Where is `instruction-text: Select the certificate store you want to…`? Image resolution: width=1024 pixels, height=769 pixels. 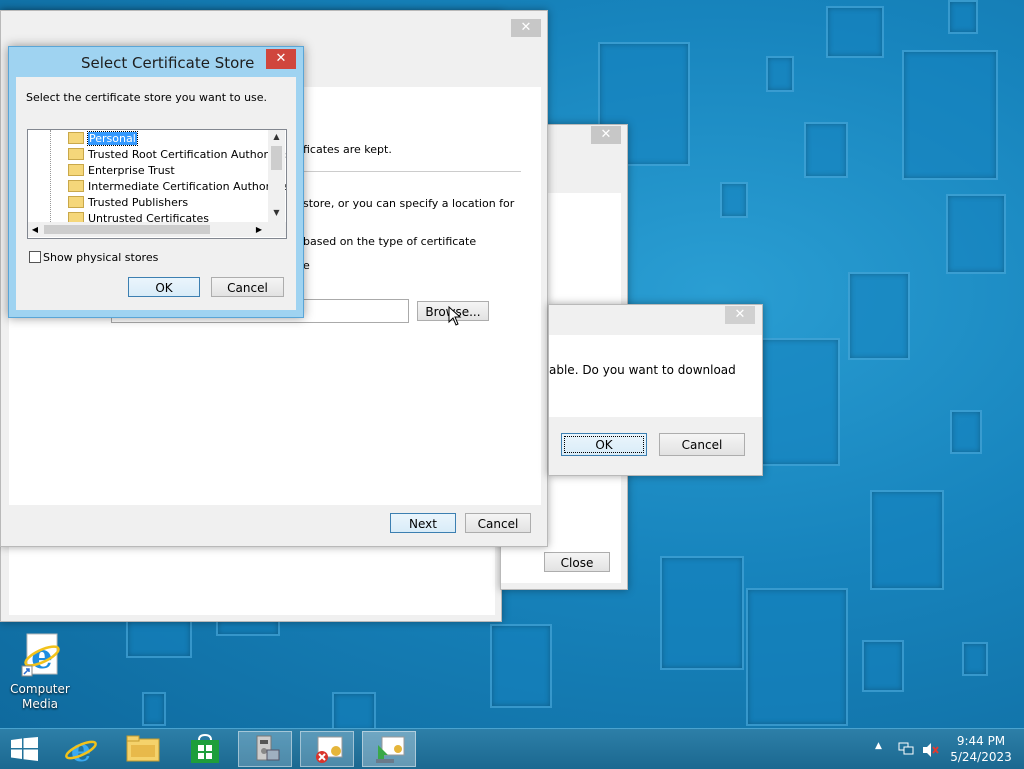
instruction-text: Select the certificate store you want to… is located at coordinates (147, 97).